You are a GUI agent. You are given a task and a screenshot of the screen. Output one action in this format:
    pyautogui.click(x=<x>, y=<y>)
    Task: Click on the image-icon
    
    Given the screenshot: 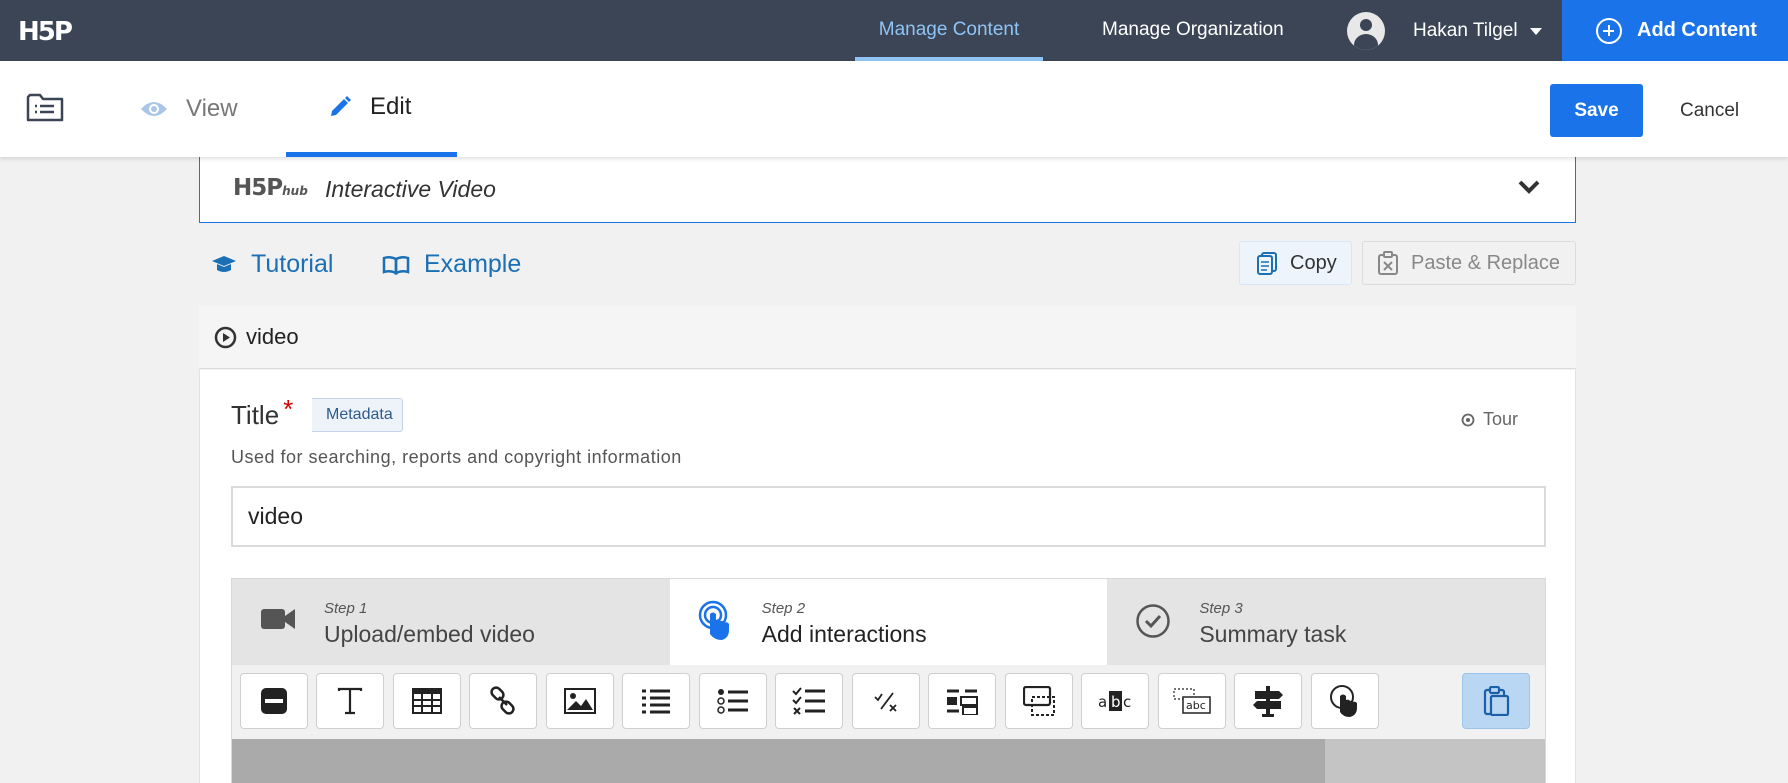 What is the action you would take?
    pyautogui.click(x=580, y=701)
    